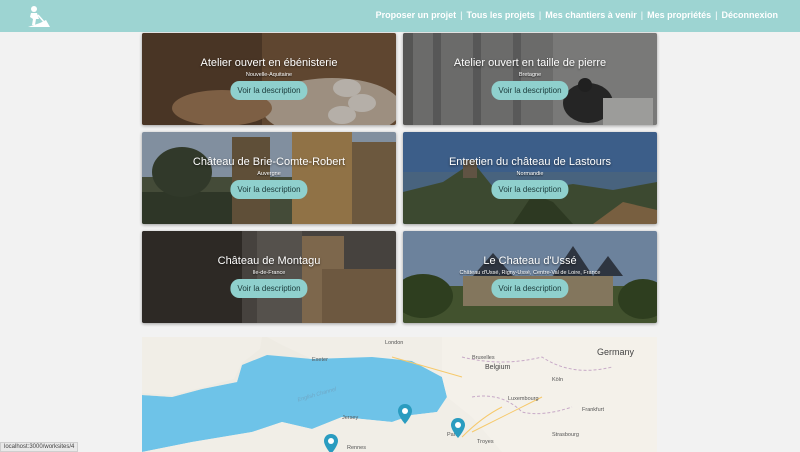 The width and height of the screenshot is (800, 452). Describe the element at coordinates (269, 162) in the screenshot. I see `card-title: Château de Brie-Comte-Robert` at that location.